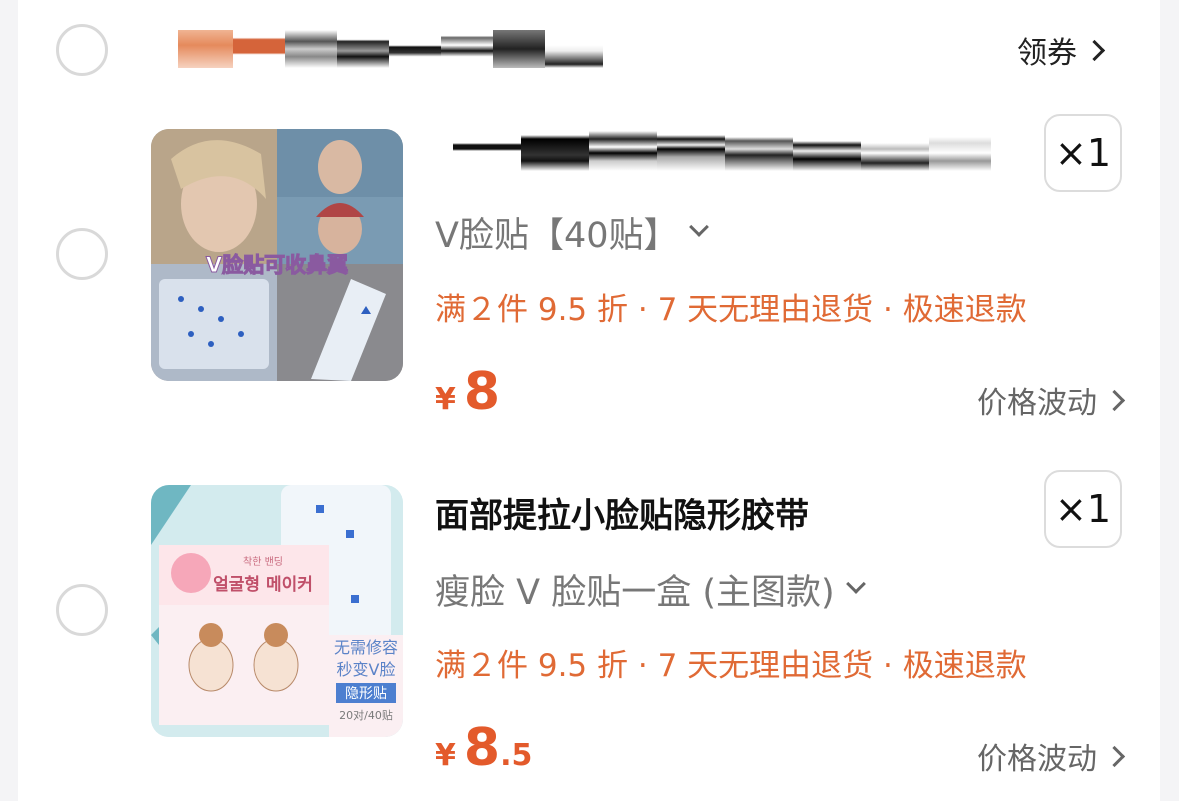  What do you see at coordinates (722, 151) in the screenshot?
I see `product-title-censored` at bounding box center [722, 151].